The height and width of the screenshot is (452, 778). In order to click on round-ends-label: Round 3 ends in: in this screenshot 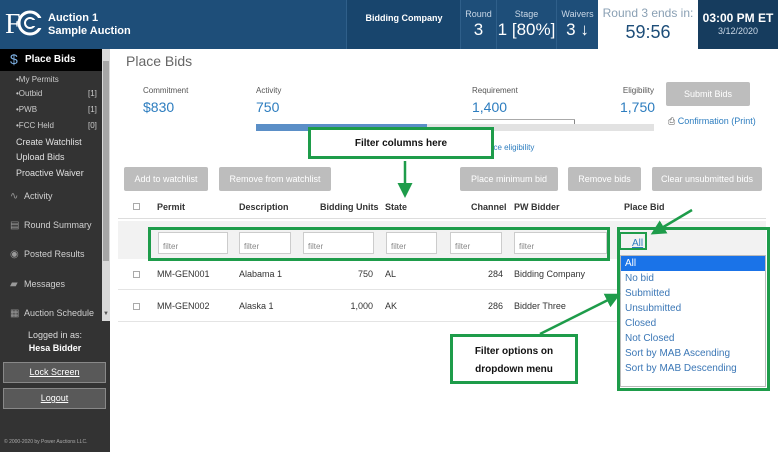, I will do `click(648, 13)`.